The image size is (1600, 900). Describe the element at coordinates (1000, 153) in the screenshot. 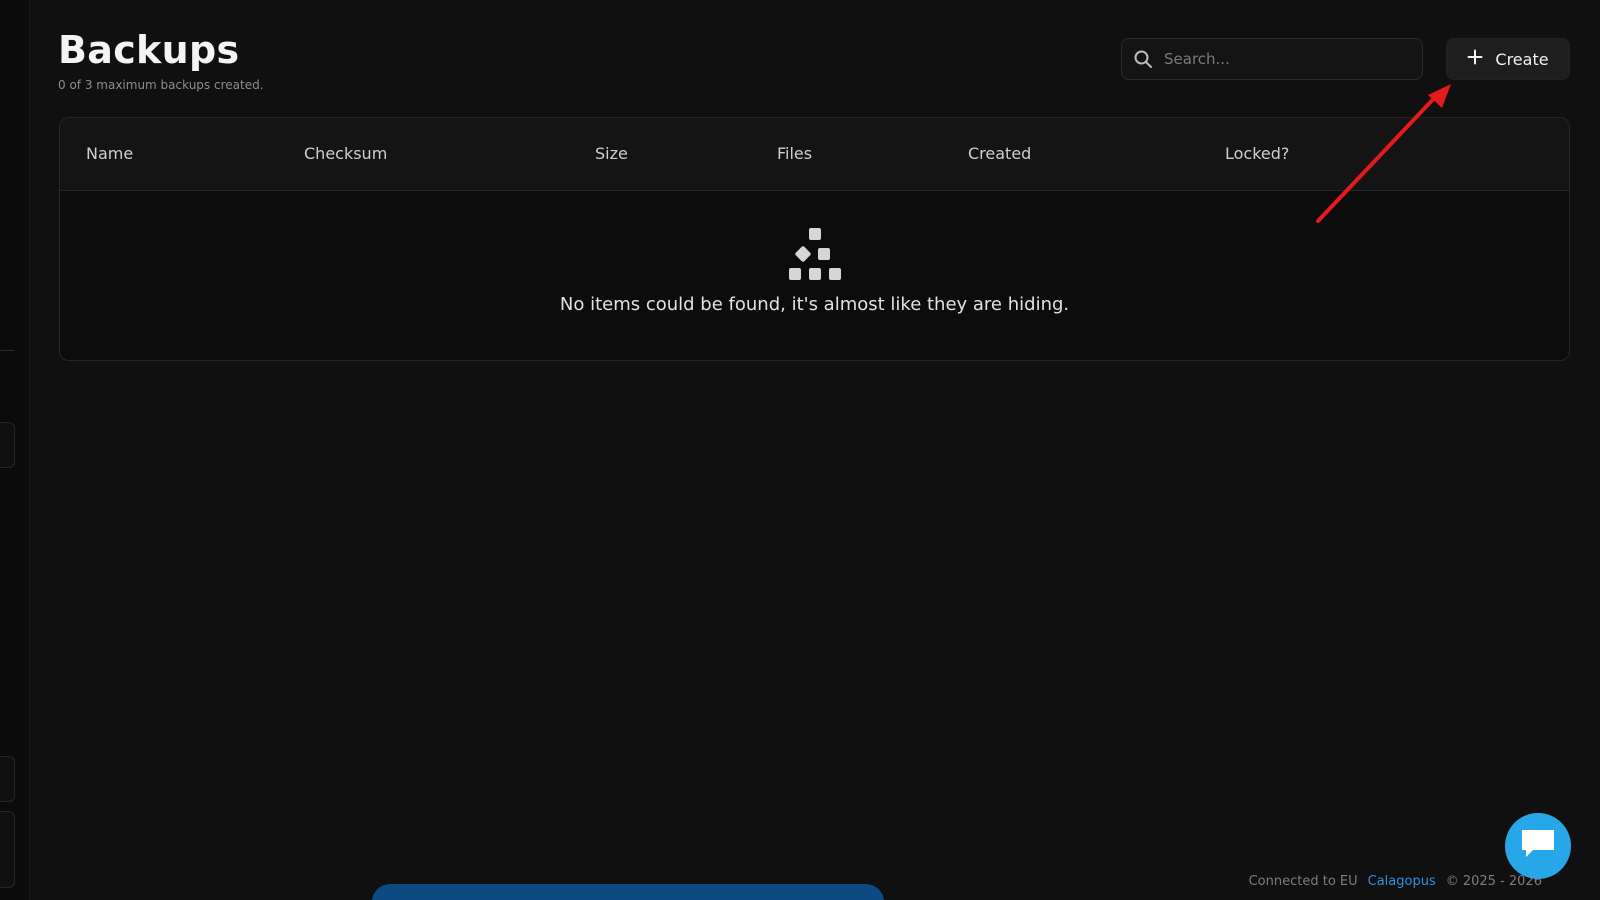

I see `column-header-created: Created` at that location.